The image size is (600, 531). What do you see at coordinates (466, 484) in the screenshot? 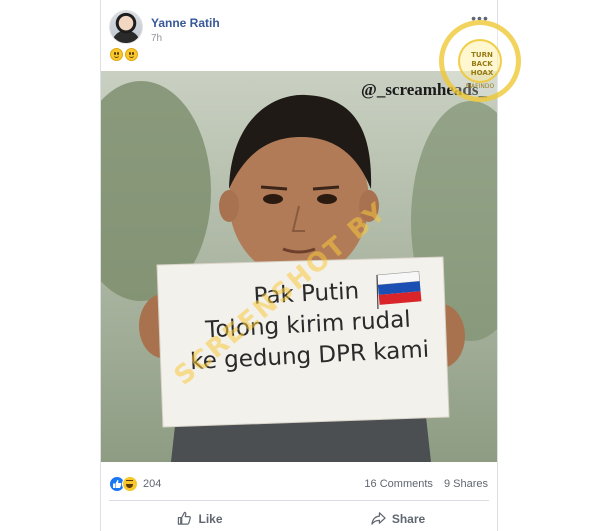
I see `shares-count-link: 9 Shares` at bounding box center [466, 484].